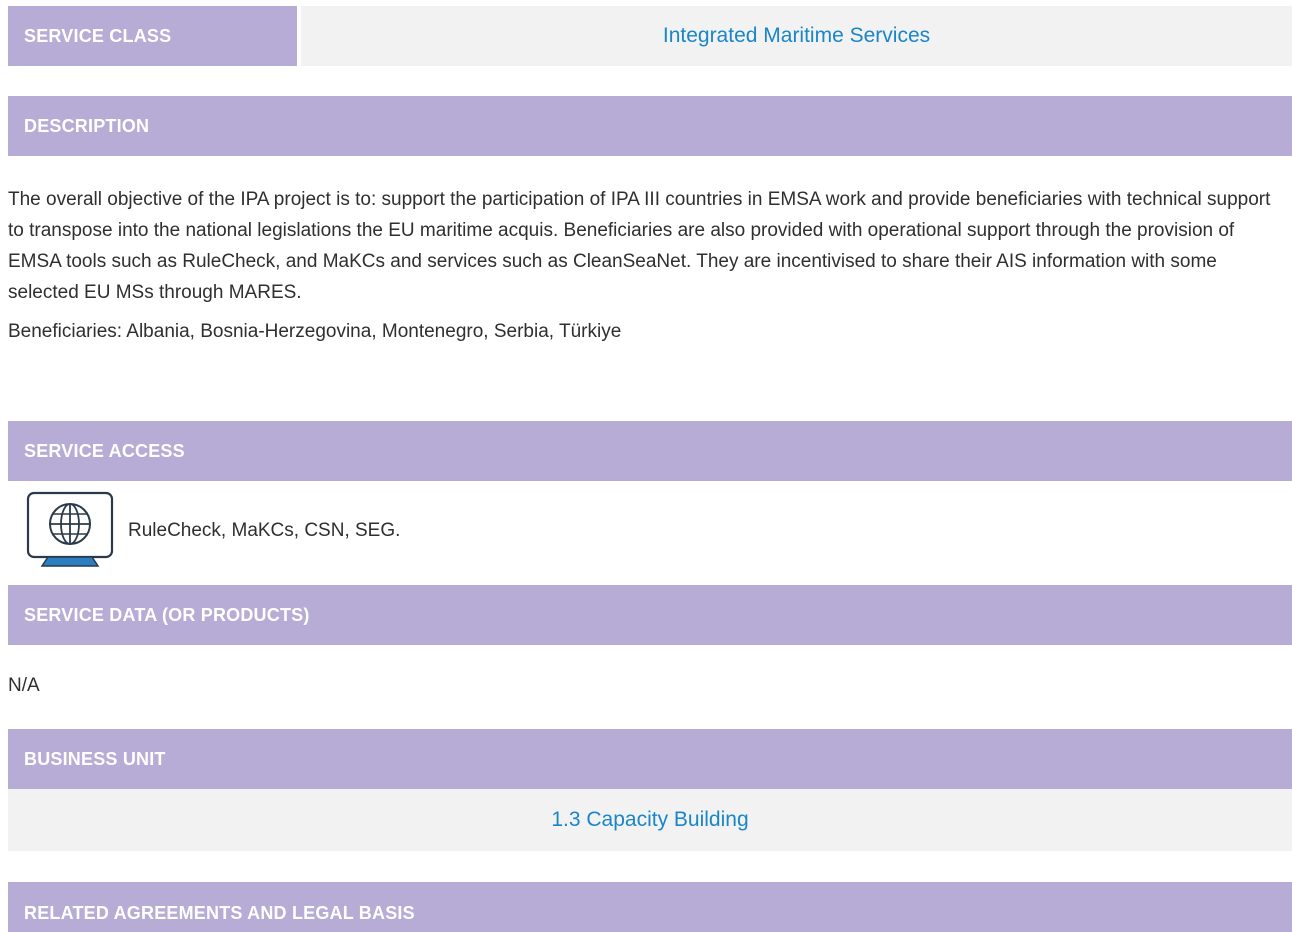  I want to click on service-class-value: Integrated Maritime Services, so click(796, 36).